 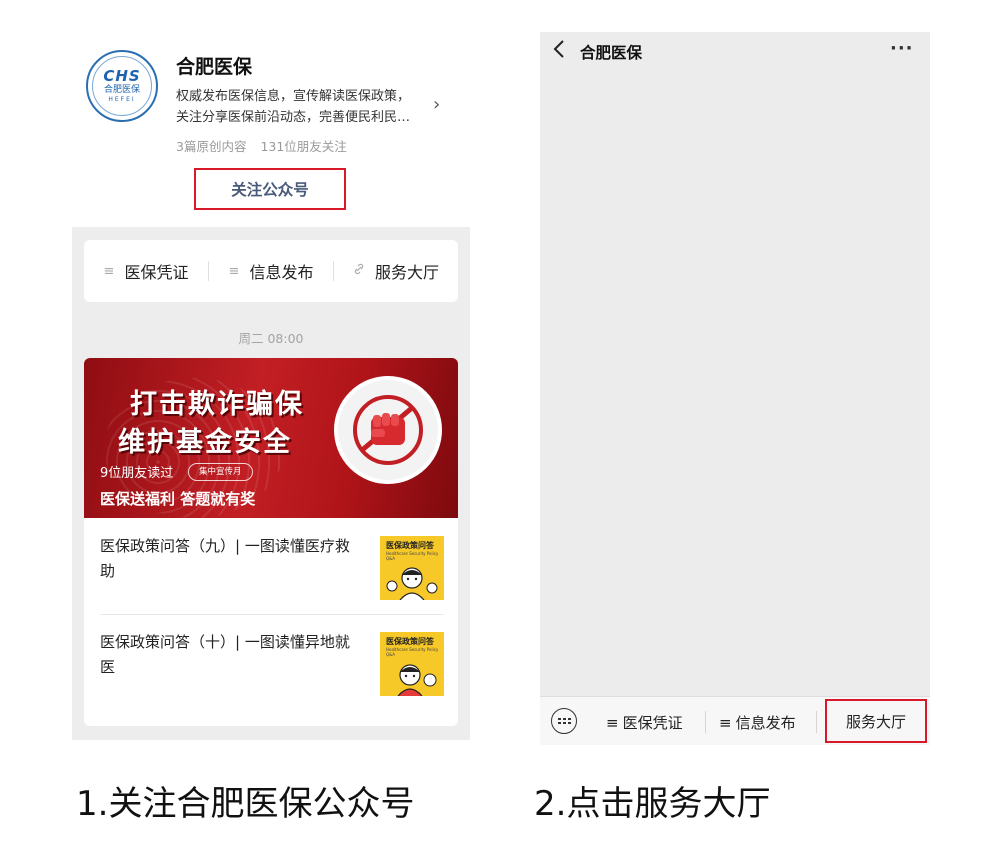 What do you see at coordinates (272, 614) in the screenshot?
I see `article-divider` at bounding box center [272, 614].